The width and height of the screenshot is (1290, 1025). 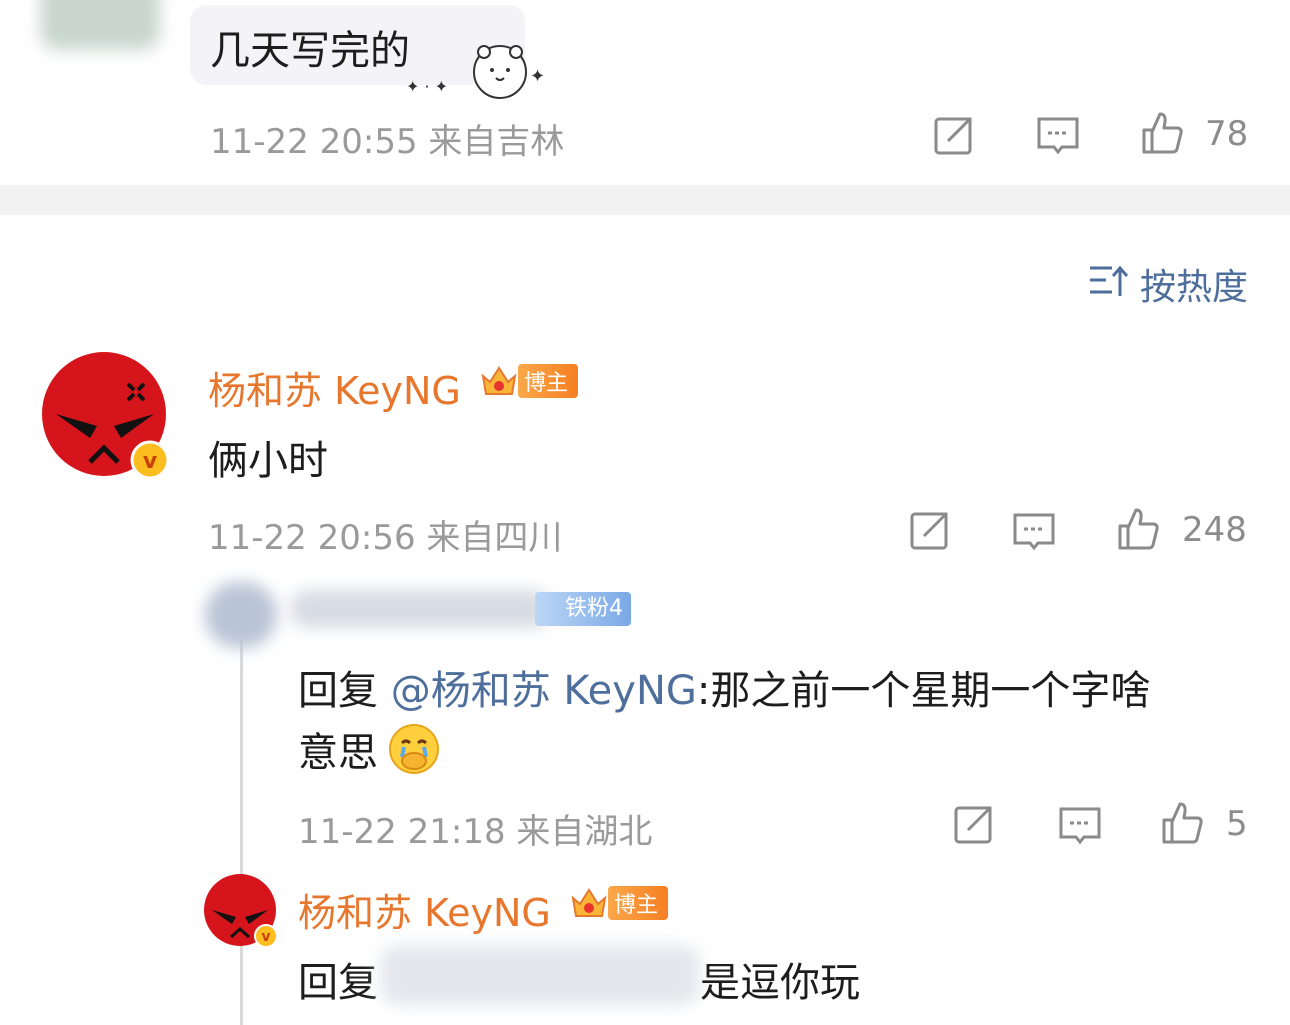 What do you see at coordinates (1108, 280) in the screenshot?
I see `sort-icon` at bounding box center [1108, 280].